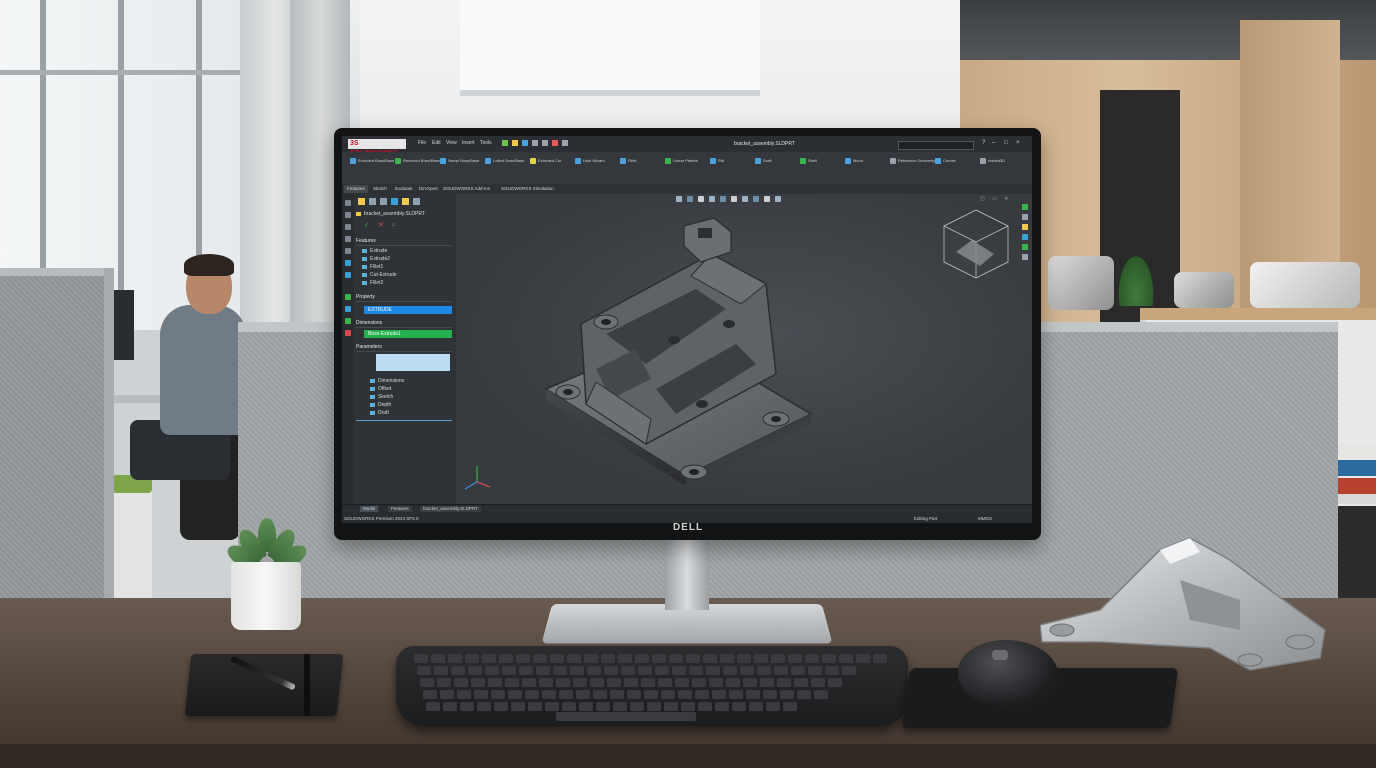 This screenshot has width=1376, height=768. Describe the element at coordinates (545, 143) in the screenshot. I see `undo-icon` at that location.